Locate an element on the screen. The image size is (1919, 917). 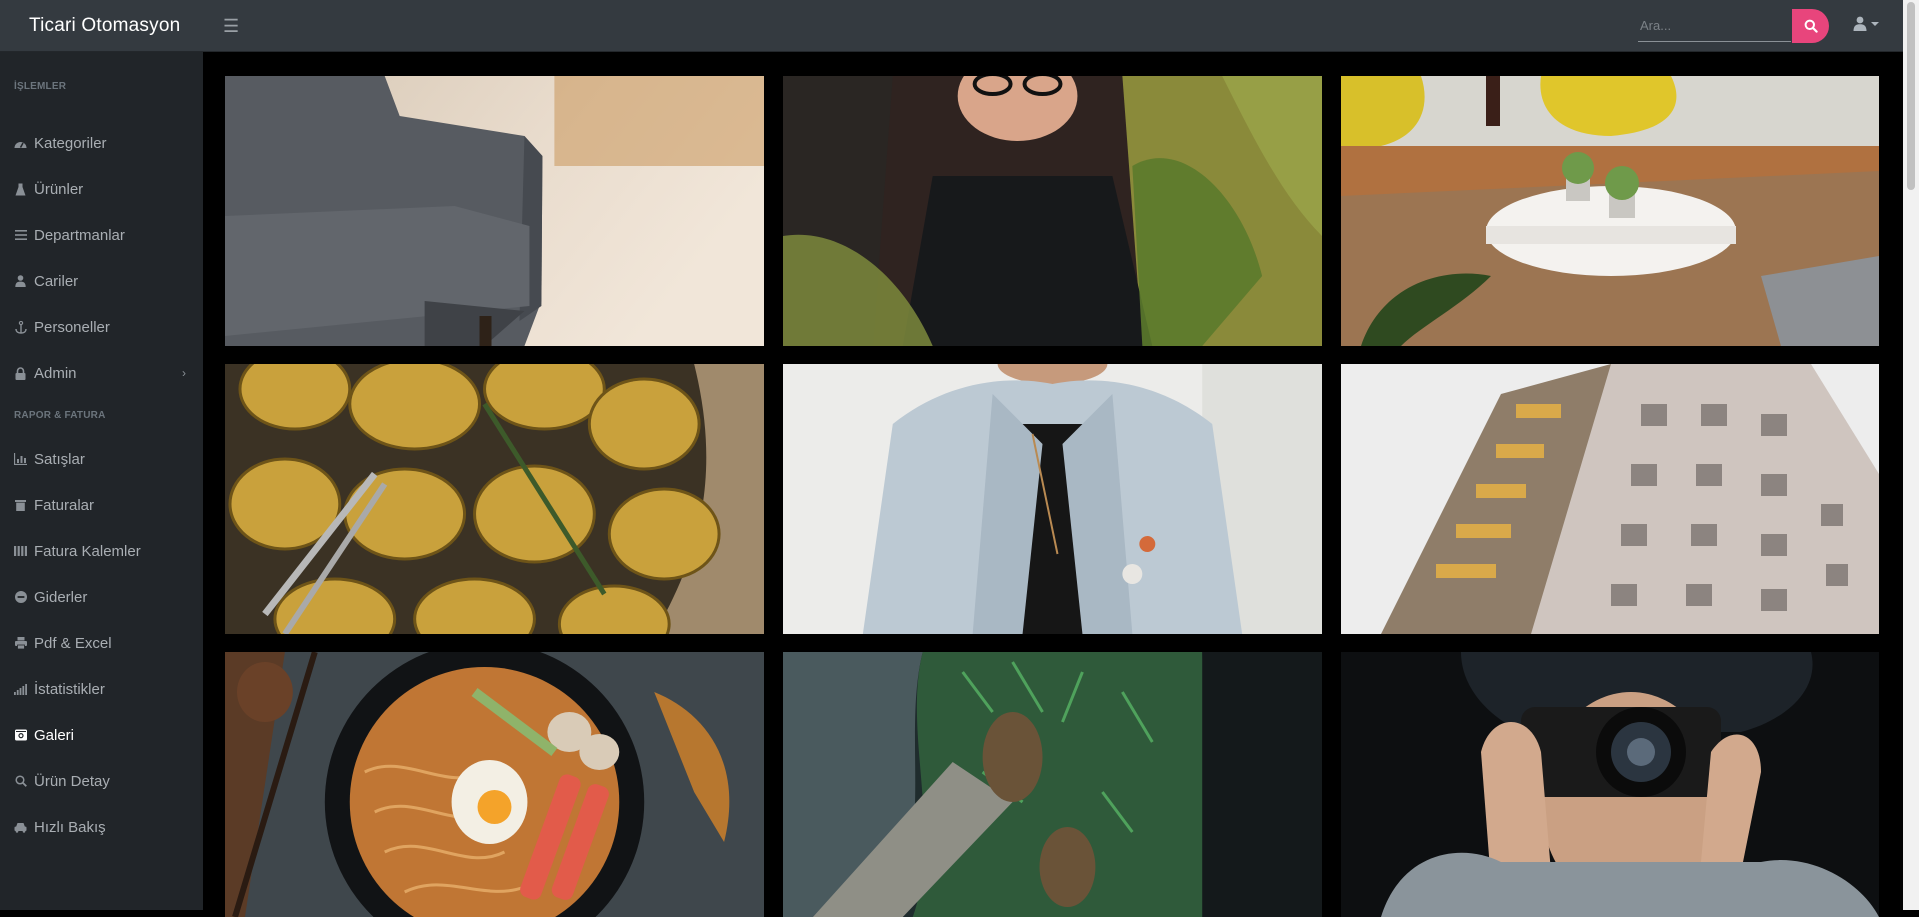
sidebar-item-label: Satışlar is located at coordinates (59, 459).